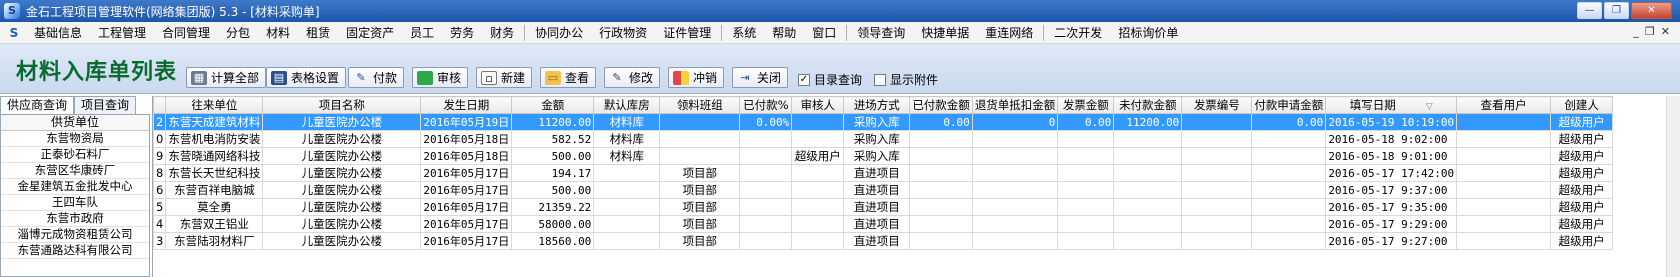  I want to click on close-list-button: ⇥ 关闭, so click(760, 77).